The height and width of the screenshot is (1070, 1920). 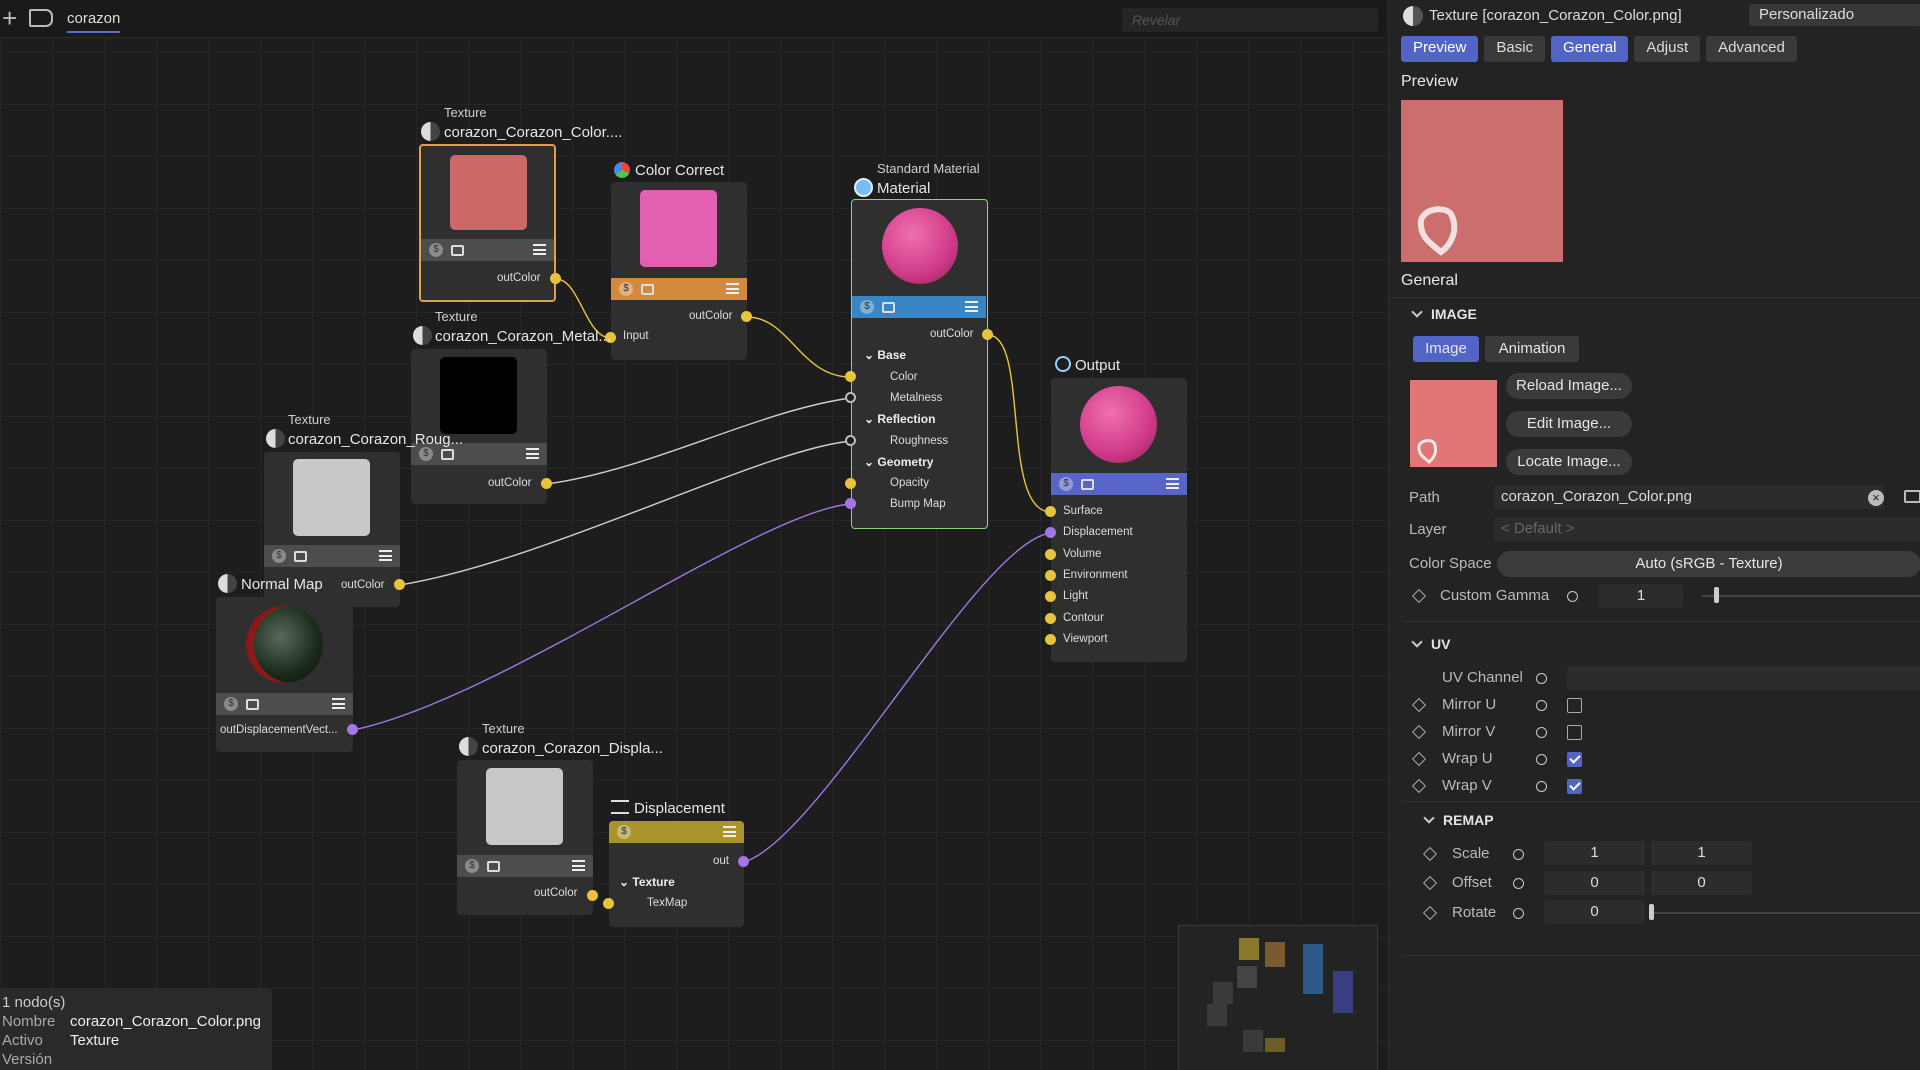 I want to click on scale-x-field: 1, so click(x=1594, y=853).